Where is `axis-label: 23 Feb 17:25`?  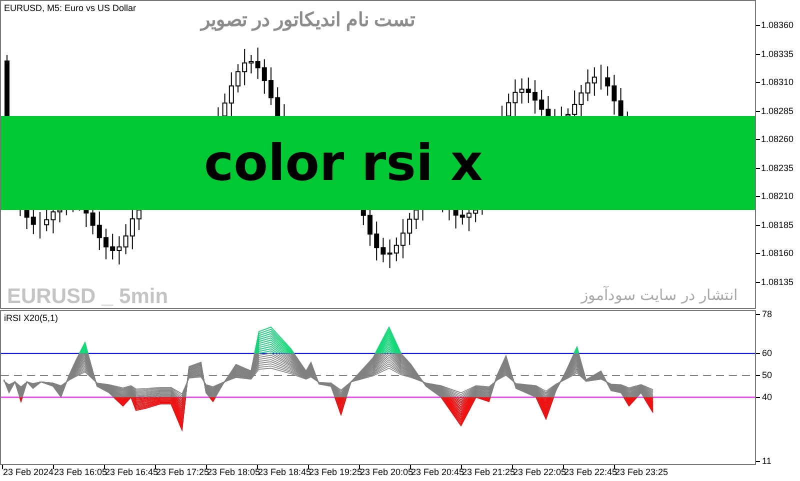
axis-label: 23 Feb 17:25 is located at coordinates (183, 472).